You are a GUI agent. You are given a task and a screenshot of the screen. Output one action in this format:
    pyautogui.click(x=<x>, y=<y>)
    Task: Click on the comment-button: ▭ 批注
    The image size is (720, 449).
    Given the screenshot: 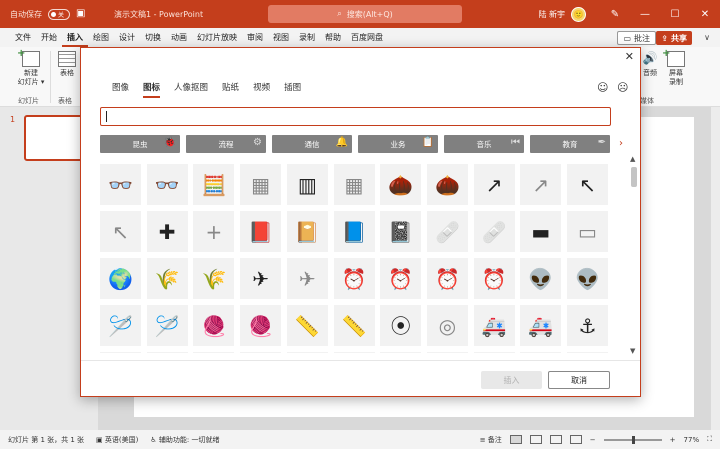 What is the action you would take?
    pyautogui.click(x=636, y=38)
    